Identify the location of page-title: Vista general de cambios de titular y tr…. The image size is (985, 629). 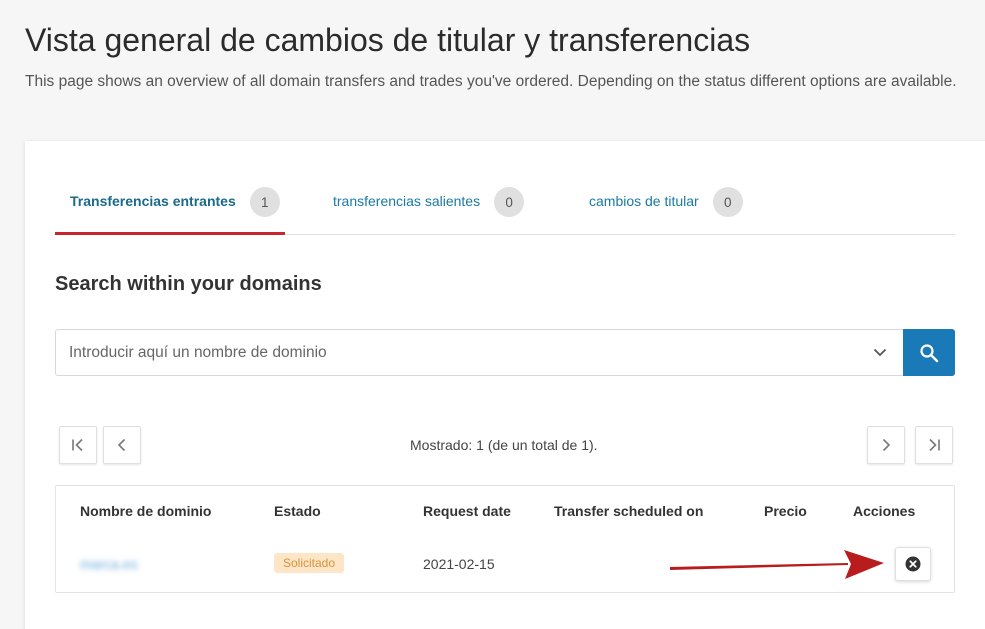
(388, 40).